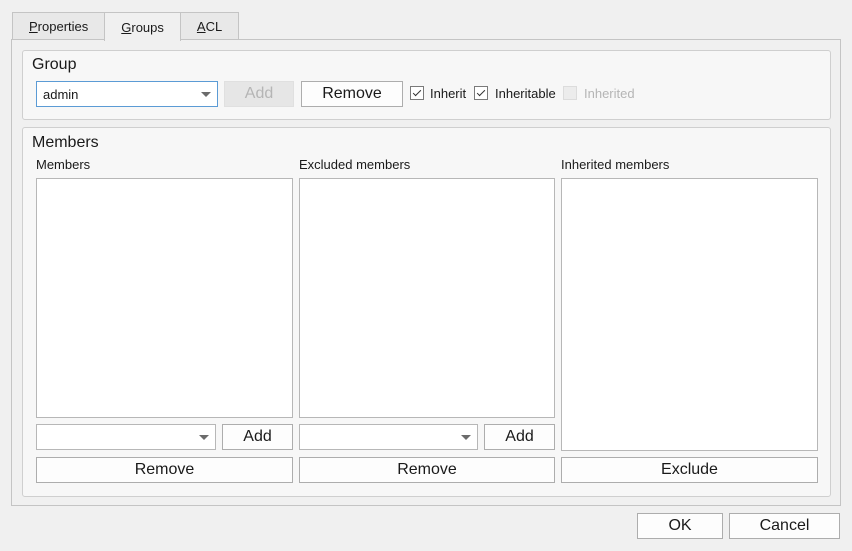  Describe the element at coordinates (615, 164) in the screenshot. I see `inherited-members-column-label: Inherited members` at that location.